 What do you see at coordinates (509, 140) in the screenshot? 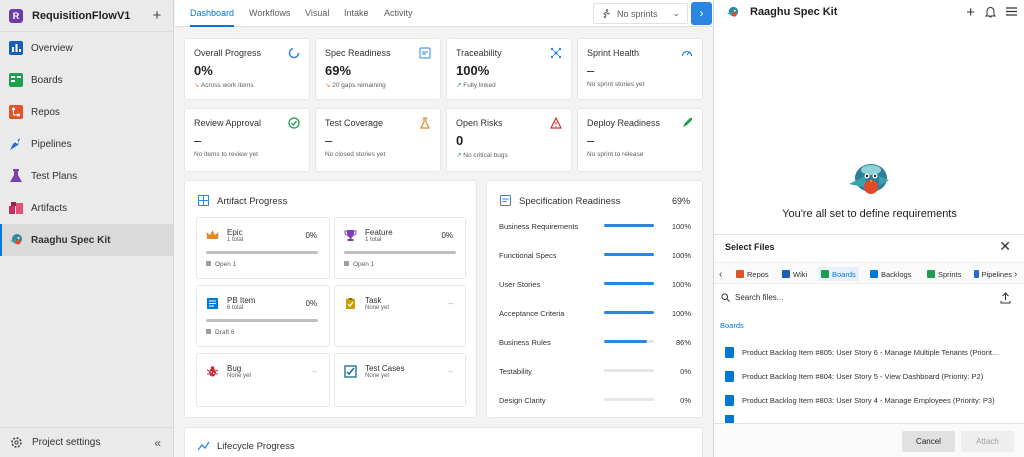
I see `metric-card: Open Risks 0 ↗ No critical bugs` at bounding box center [509, 140].